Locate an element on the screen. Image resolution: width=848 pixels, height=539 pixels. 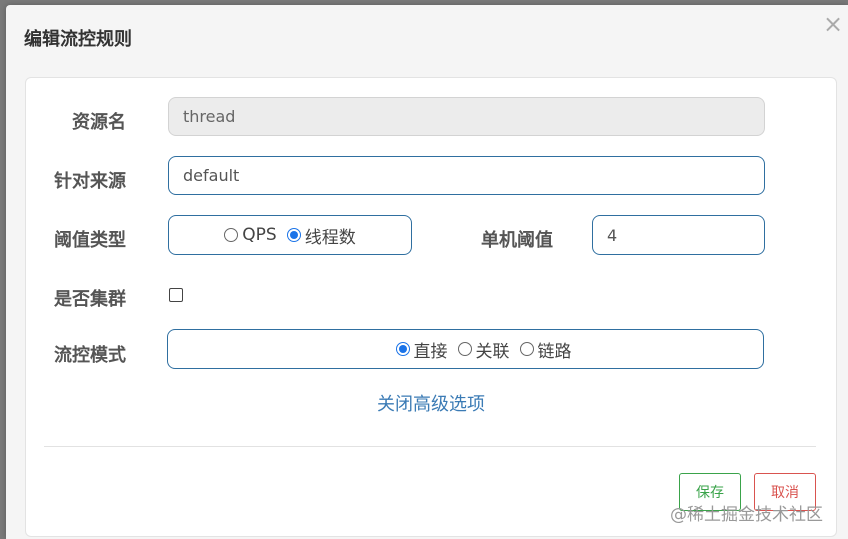
grade-label: 阈值类型 is located at coordinates (90, 240).